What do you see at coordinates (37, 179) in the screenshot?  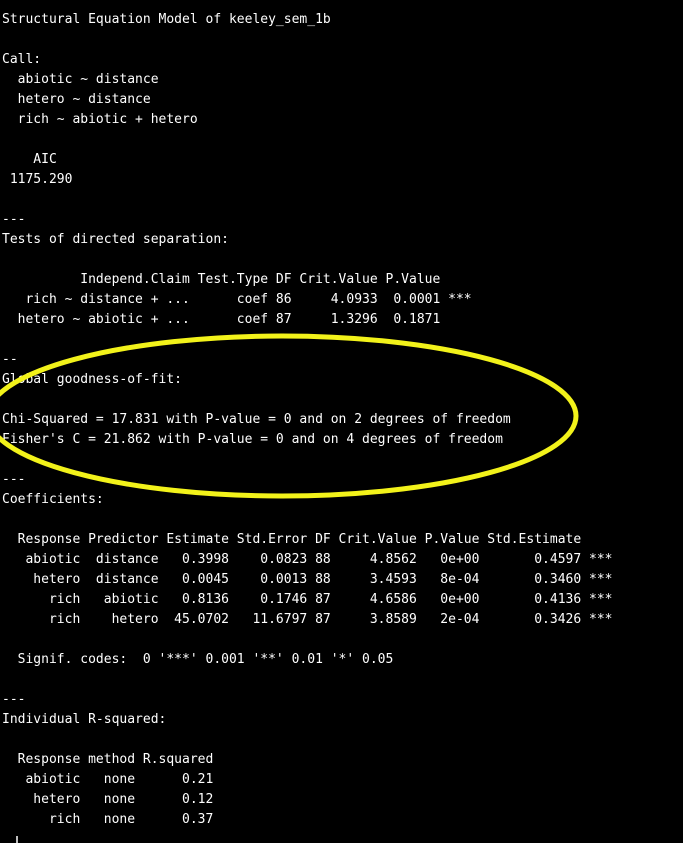 I see `terminal-line: 1175.290` at bounding box center [37, 179].